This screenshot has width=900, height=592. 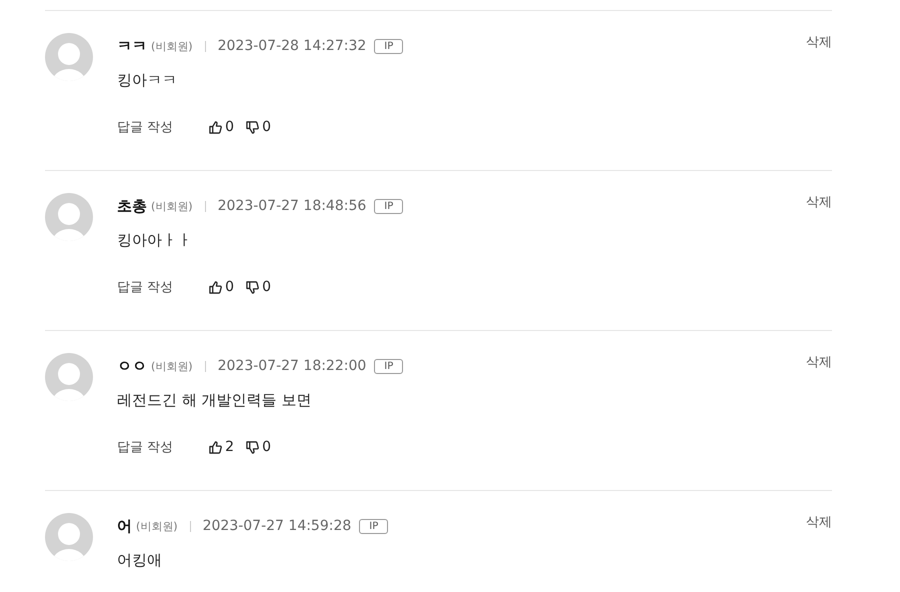 I want to click on like-button: 2, so click(x=221, y=447).